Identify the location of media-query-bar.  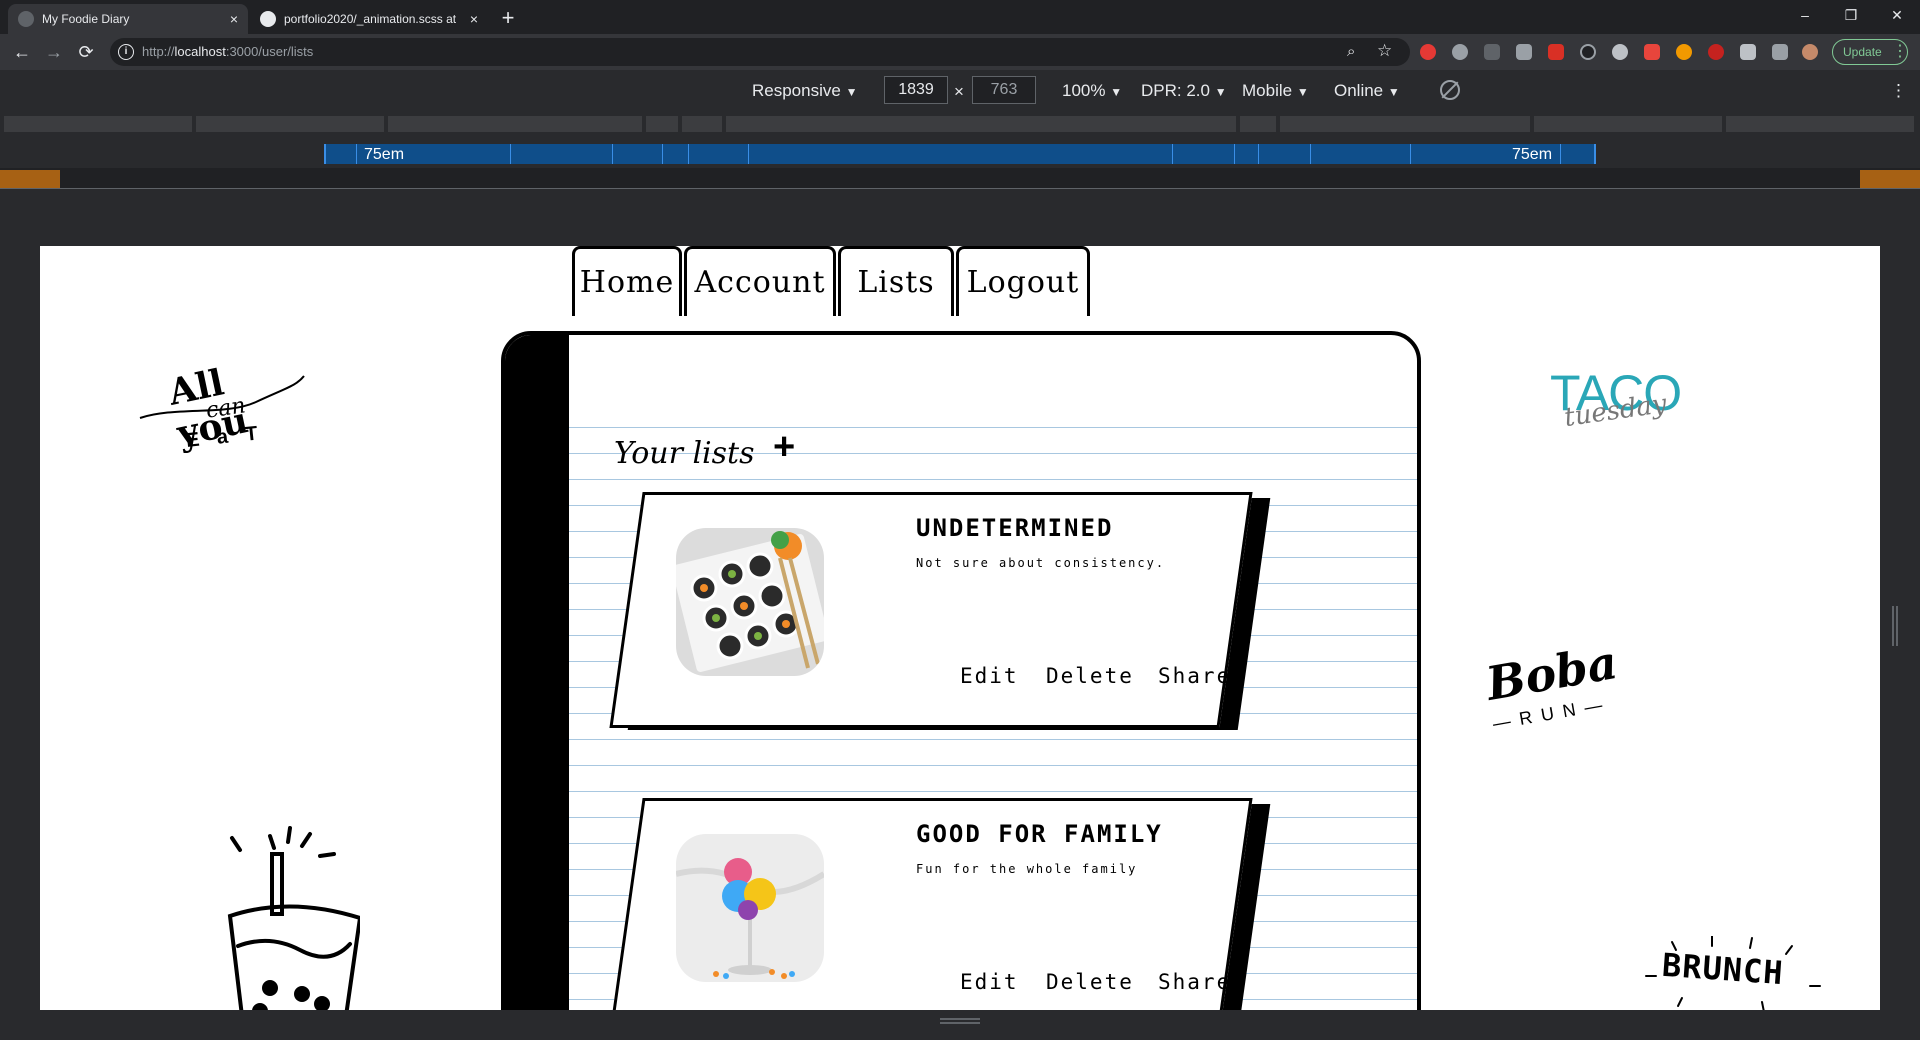
(960, 125).